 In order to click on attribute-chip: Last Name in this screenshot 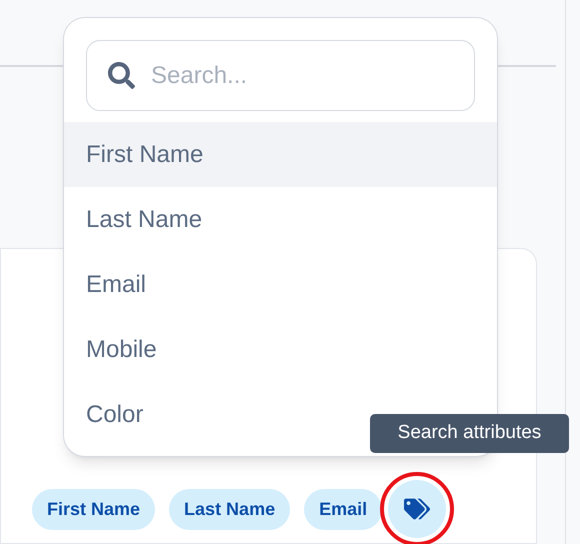, I will do `click(229, 509)`.